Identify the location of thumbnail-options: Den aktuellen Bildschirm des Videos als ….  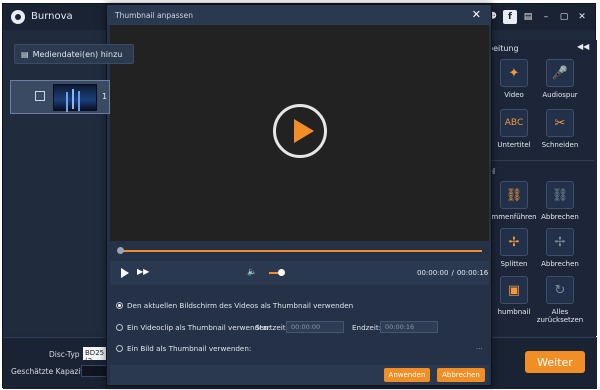
(299, 325).